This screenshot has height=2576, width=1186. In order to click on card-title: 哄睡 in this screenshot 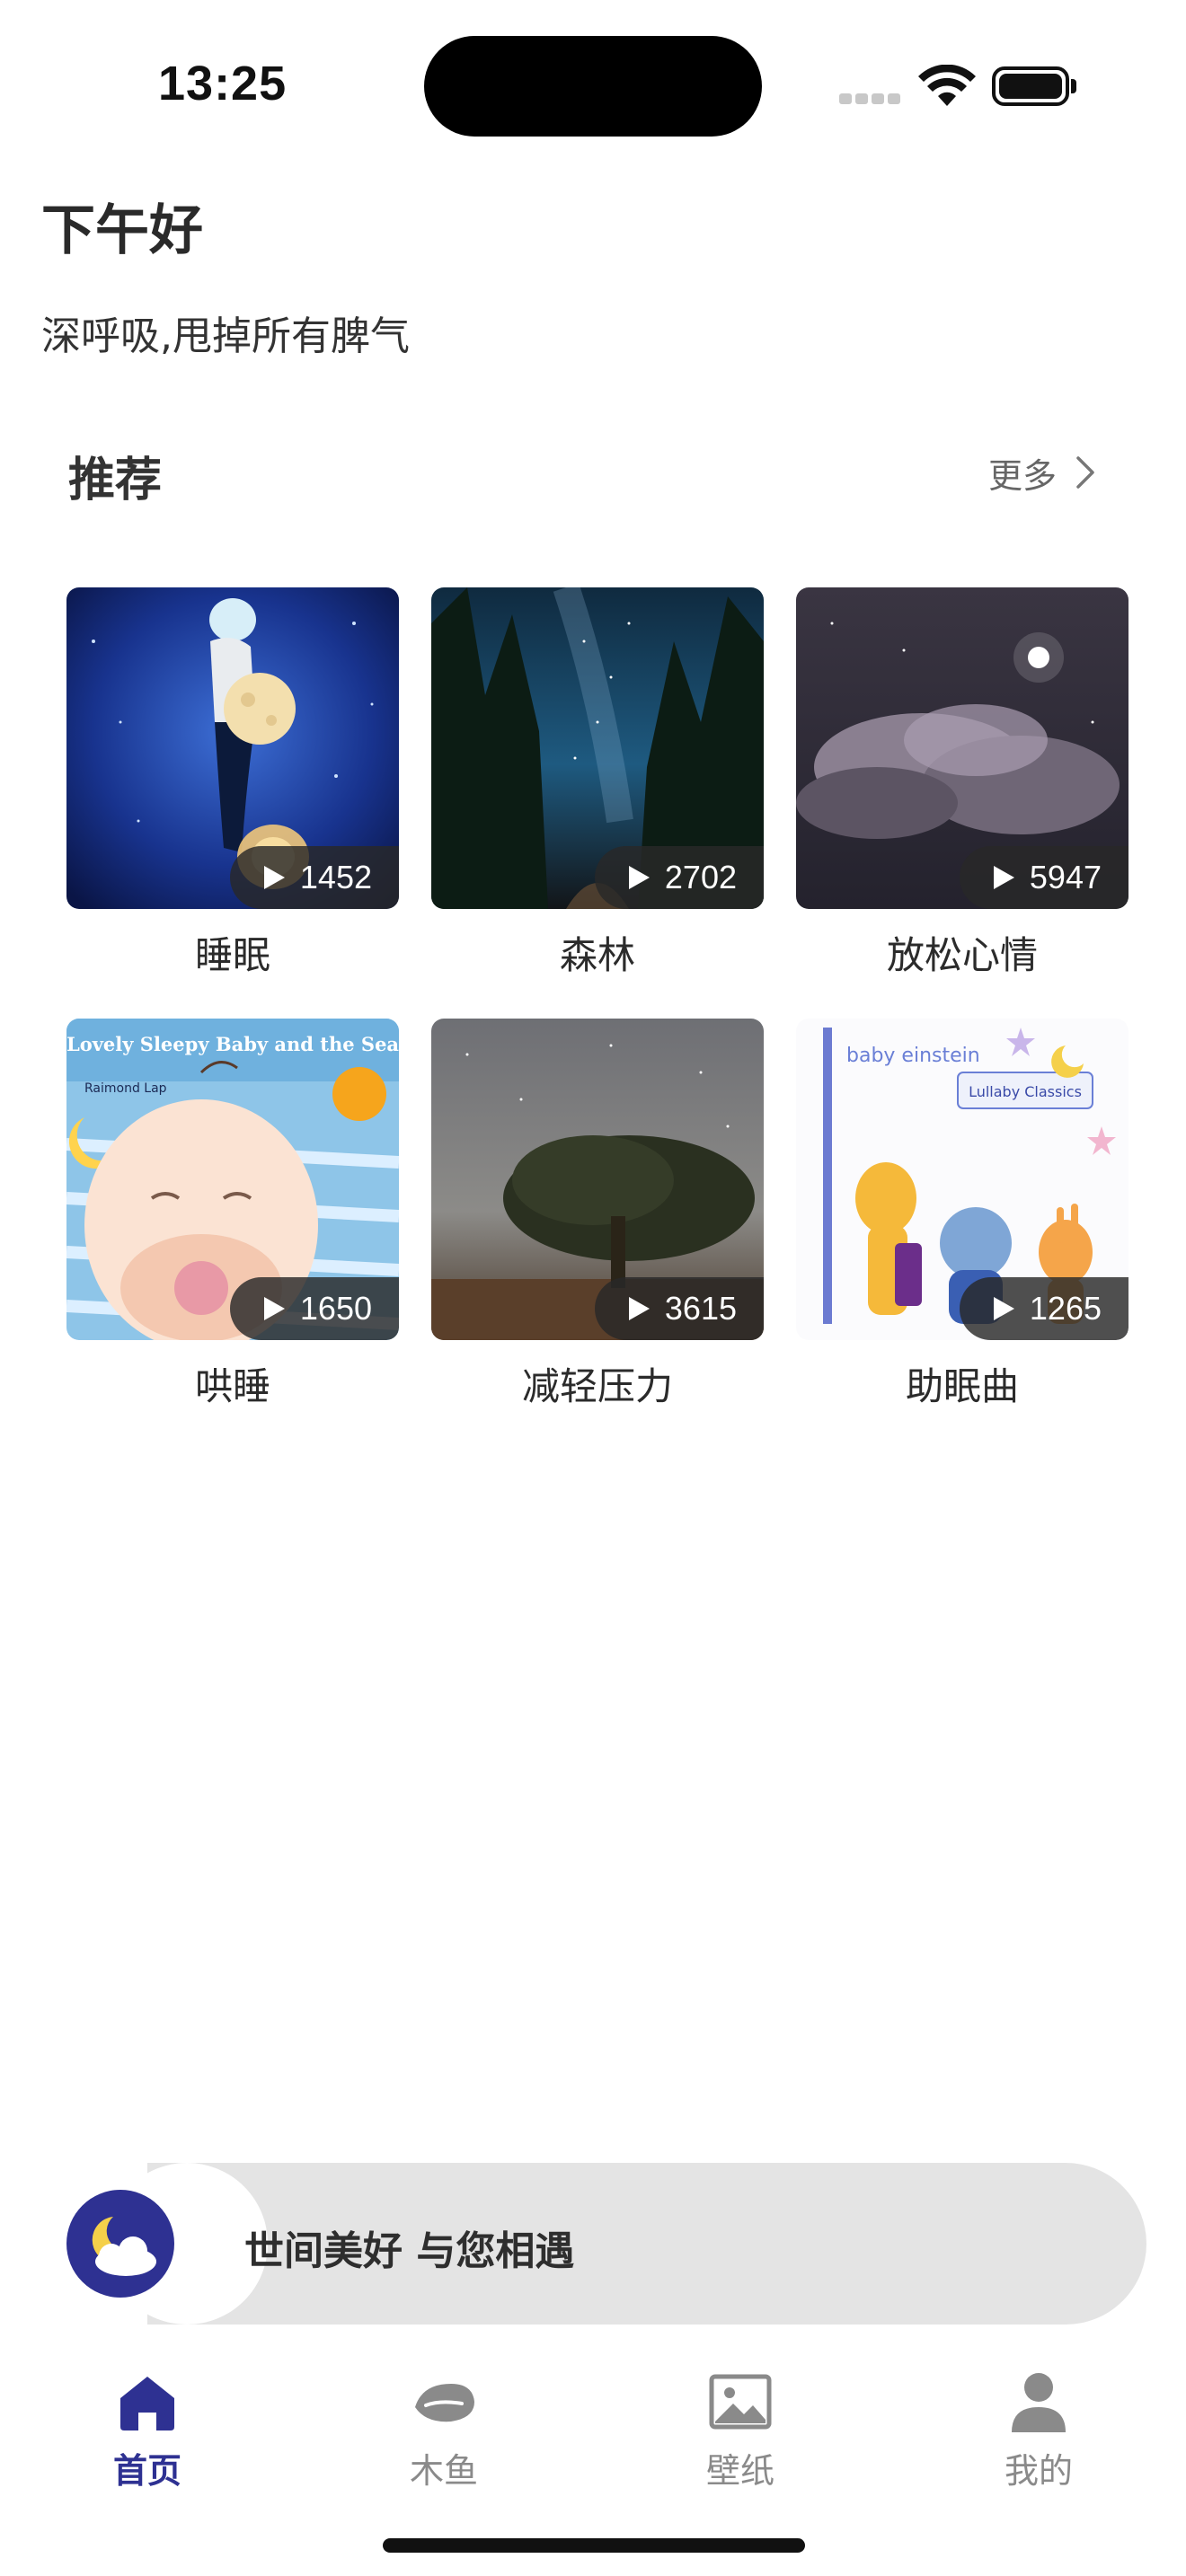, I will do `click(232, 1386)`.